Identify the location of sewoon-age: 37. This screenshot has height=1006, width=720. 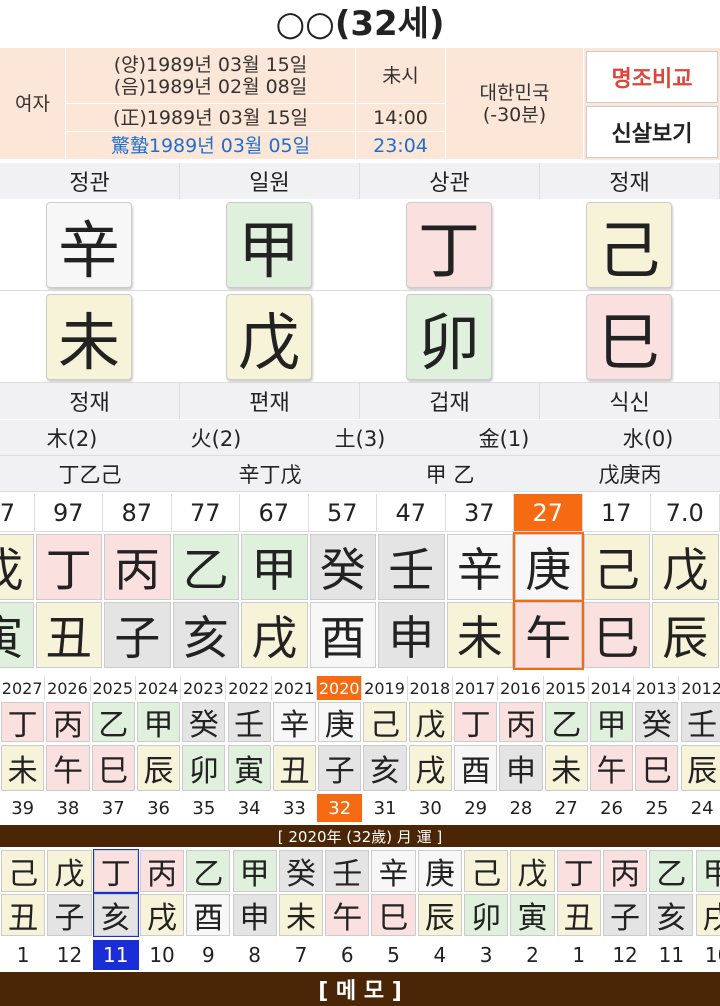
(113, 808).